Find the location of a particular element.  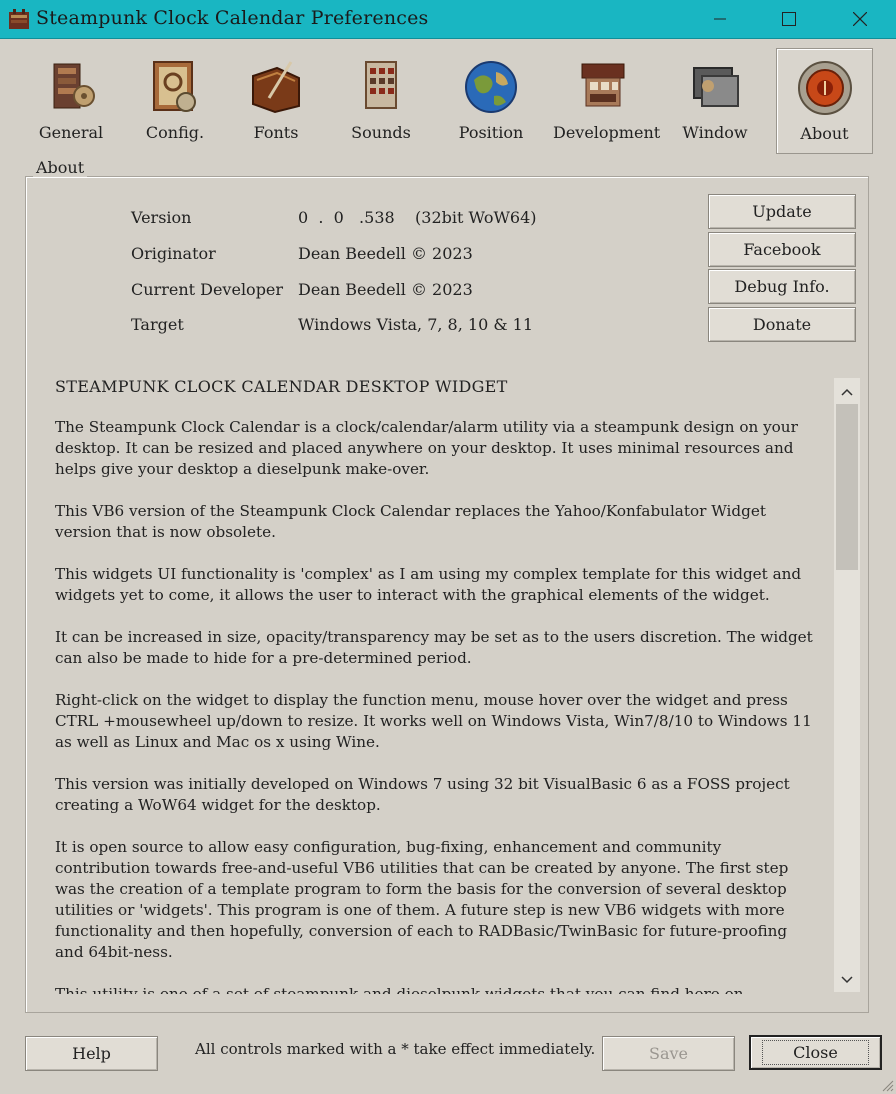

tab-development: Development is located at coordinates (607, 100).